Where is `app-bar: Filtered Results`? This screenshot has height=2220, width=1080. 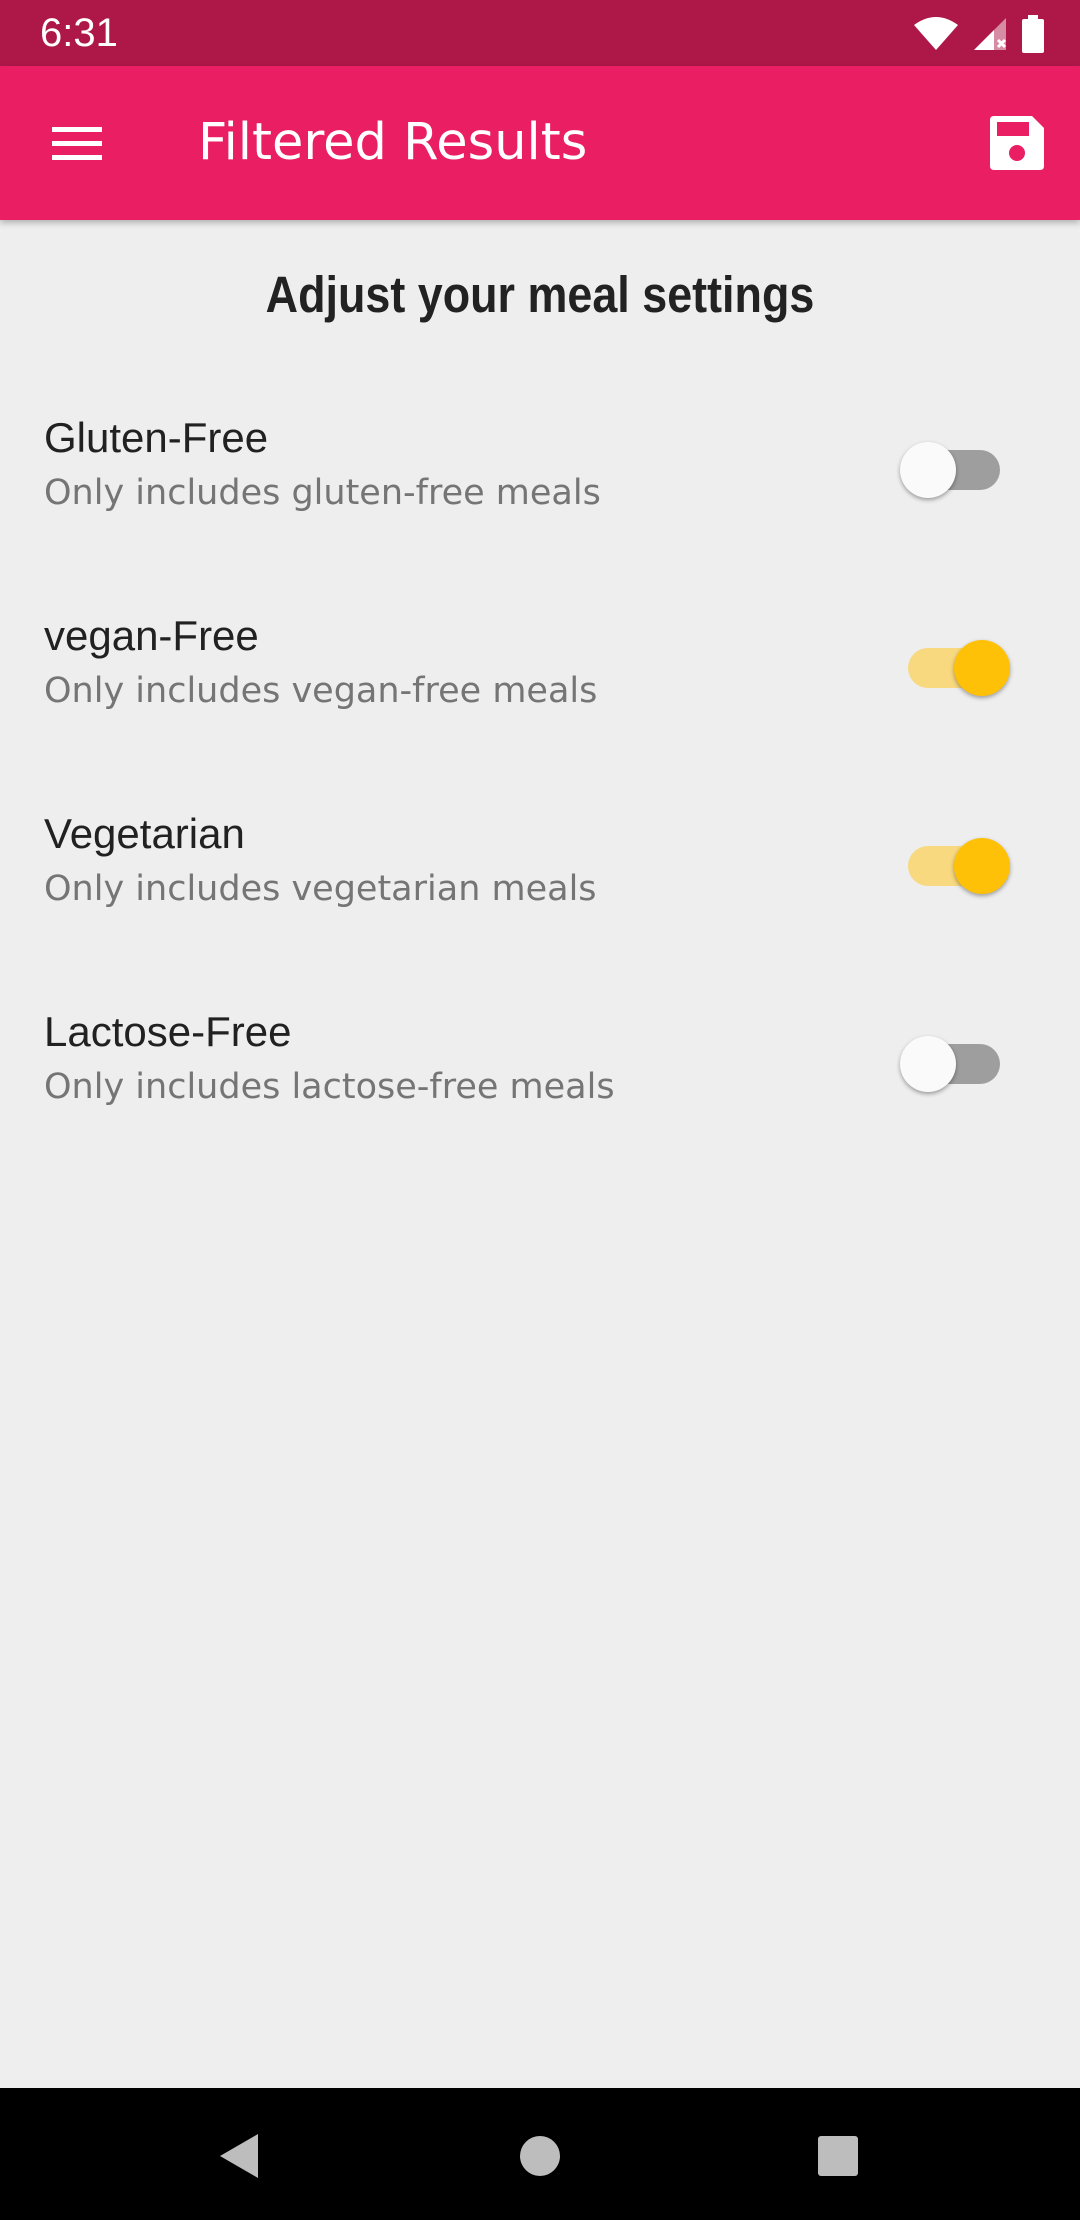
app-bar: Filtered Results is located at coordinates (540, 143).